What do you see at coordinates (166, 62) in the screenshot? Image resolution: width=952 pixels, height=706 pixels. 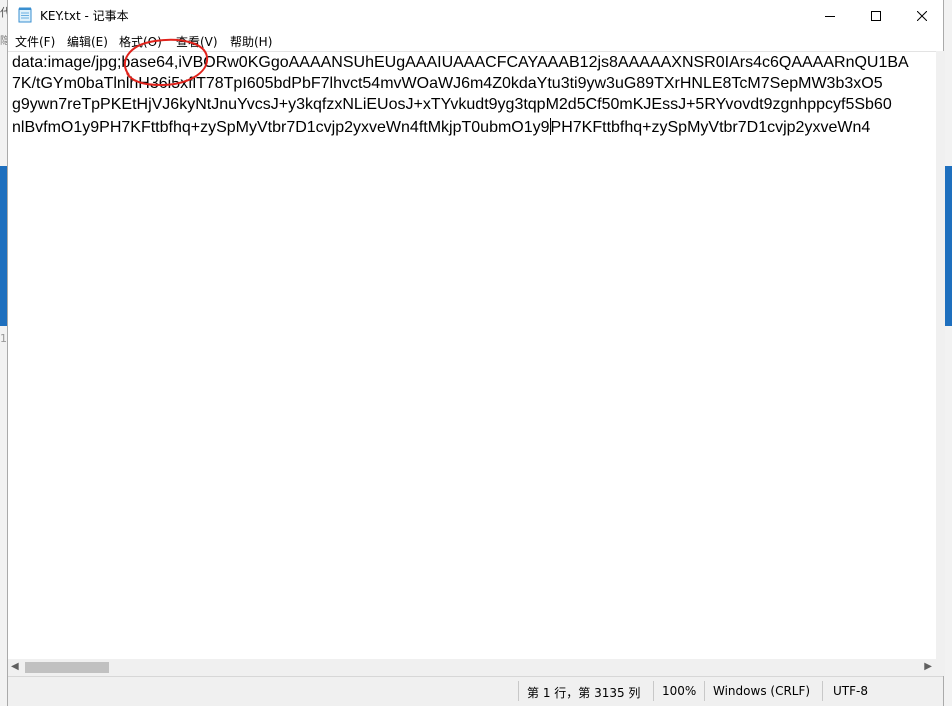 I see `red-circle-annotation` at bounding box center [166, 62].